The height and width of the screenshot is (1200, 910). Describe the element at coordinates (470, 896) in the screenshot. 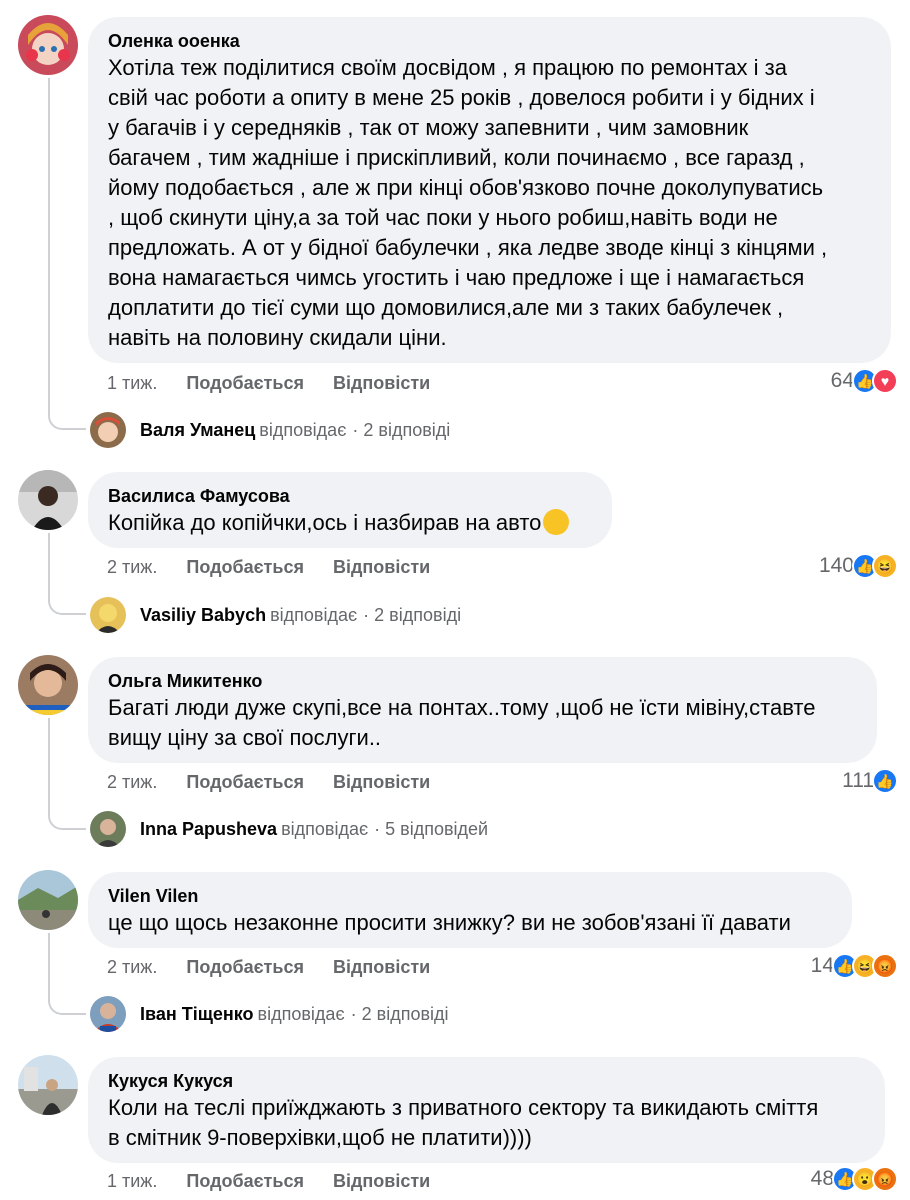

I see `comment-author: Vilen Vilen` at that location.